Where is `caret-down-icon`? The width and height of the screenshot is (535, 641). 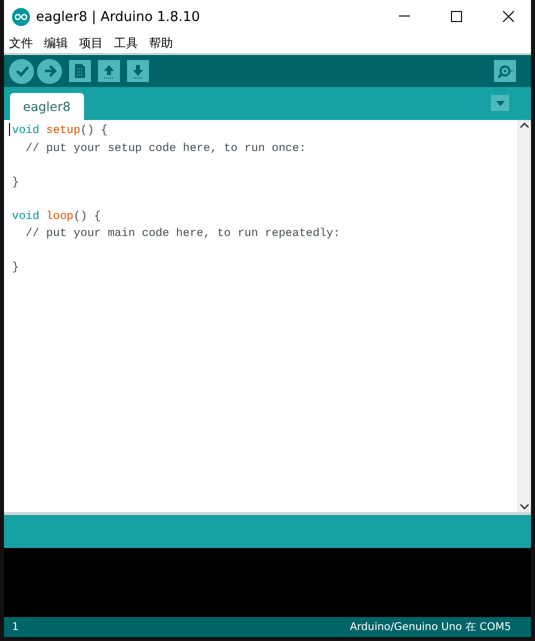
caret-down-icon is located at coordinates (500, 103).